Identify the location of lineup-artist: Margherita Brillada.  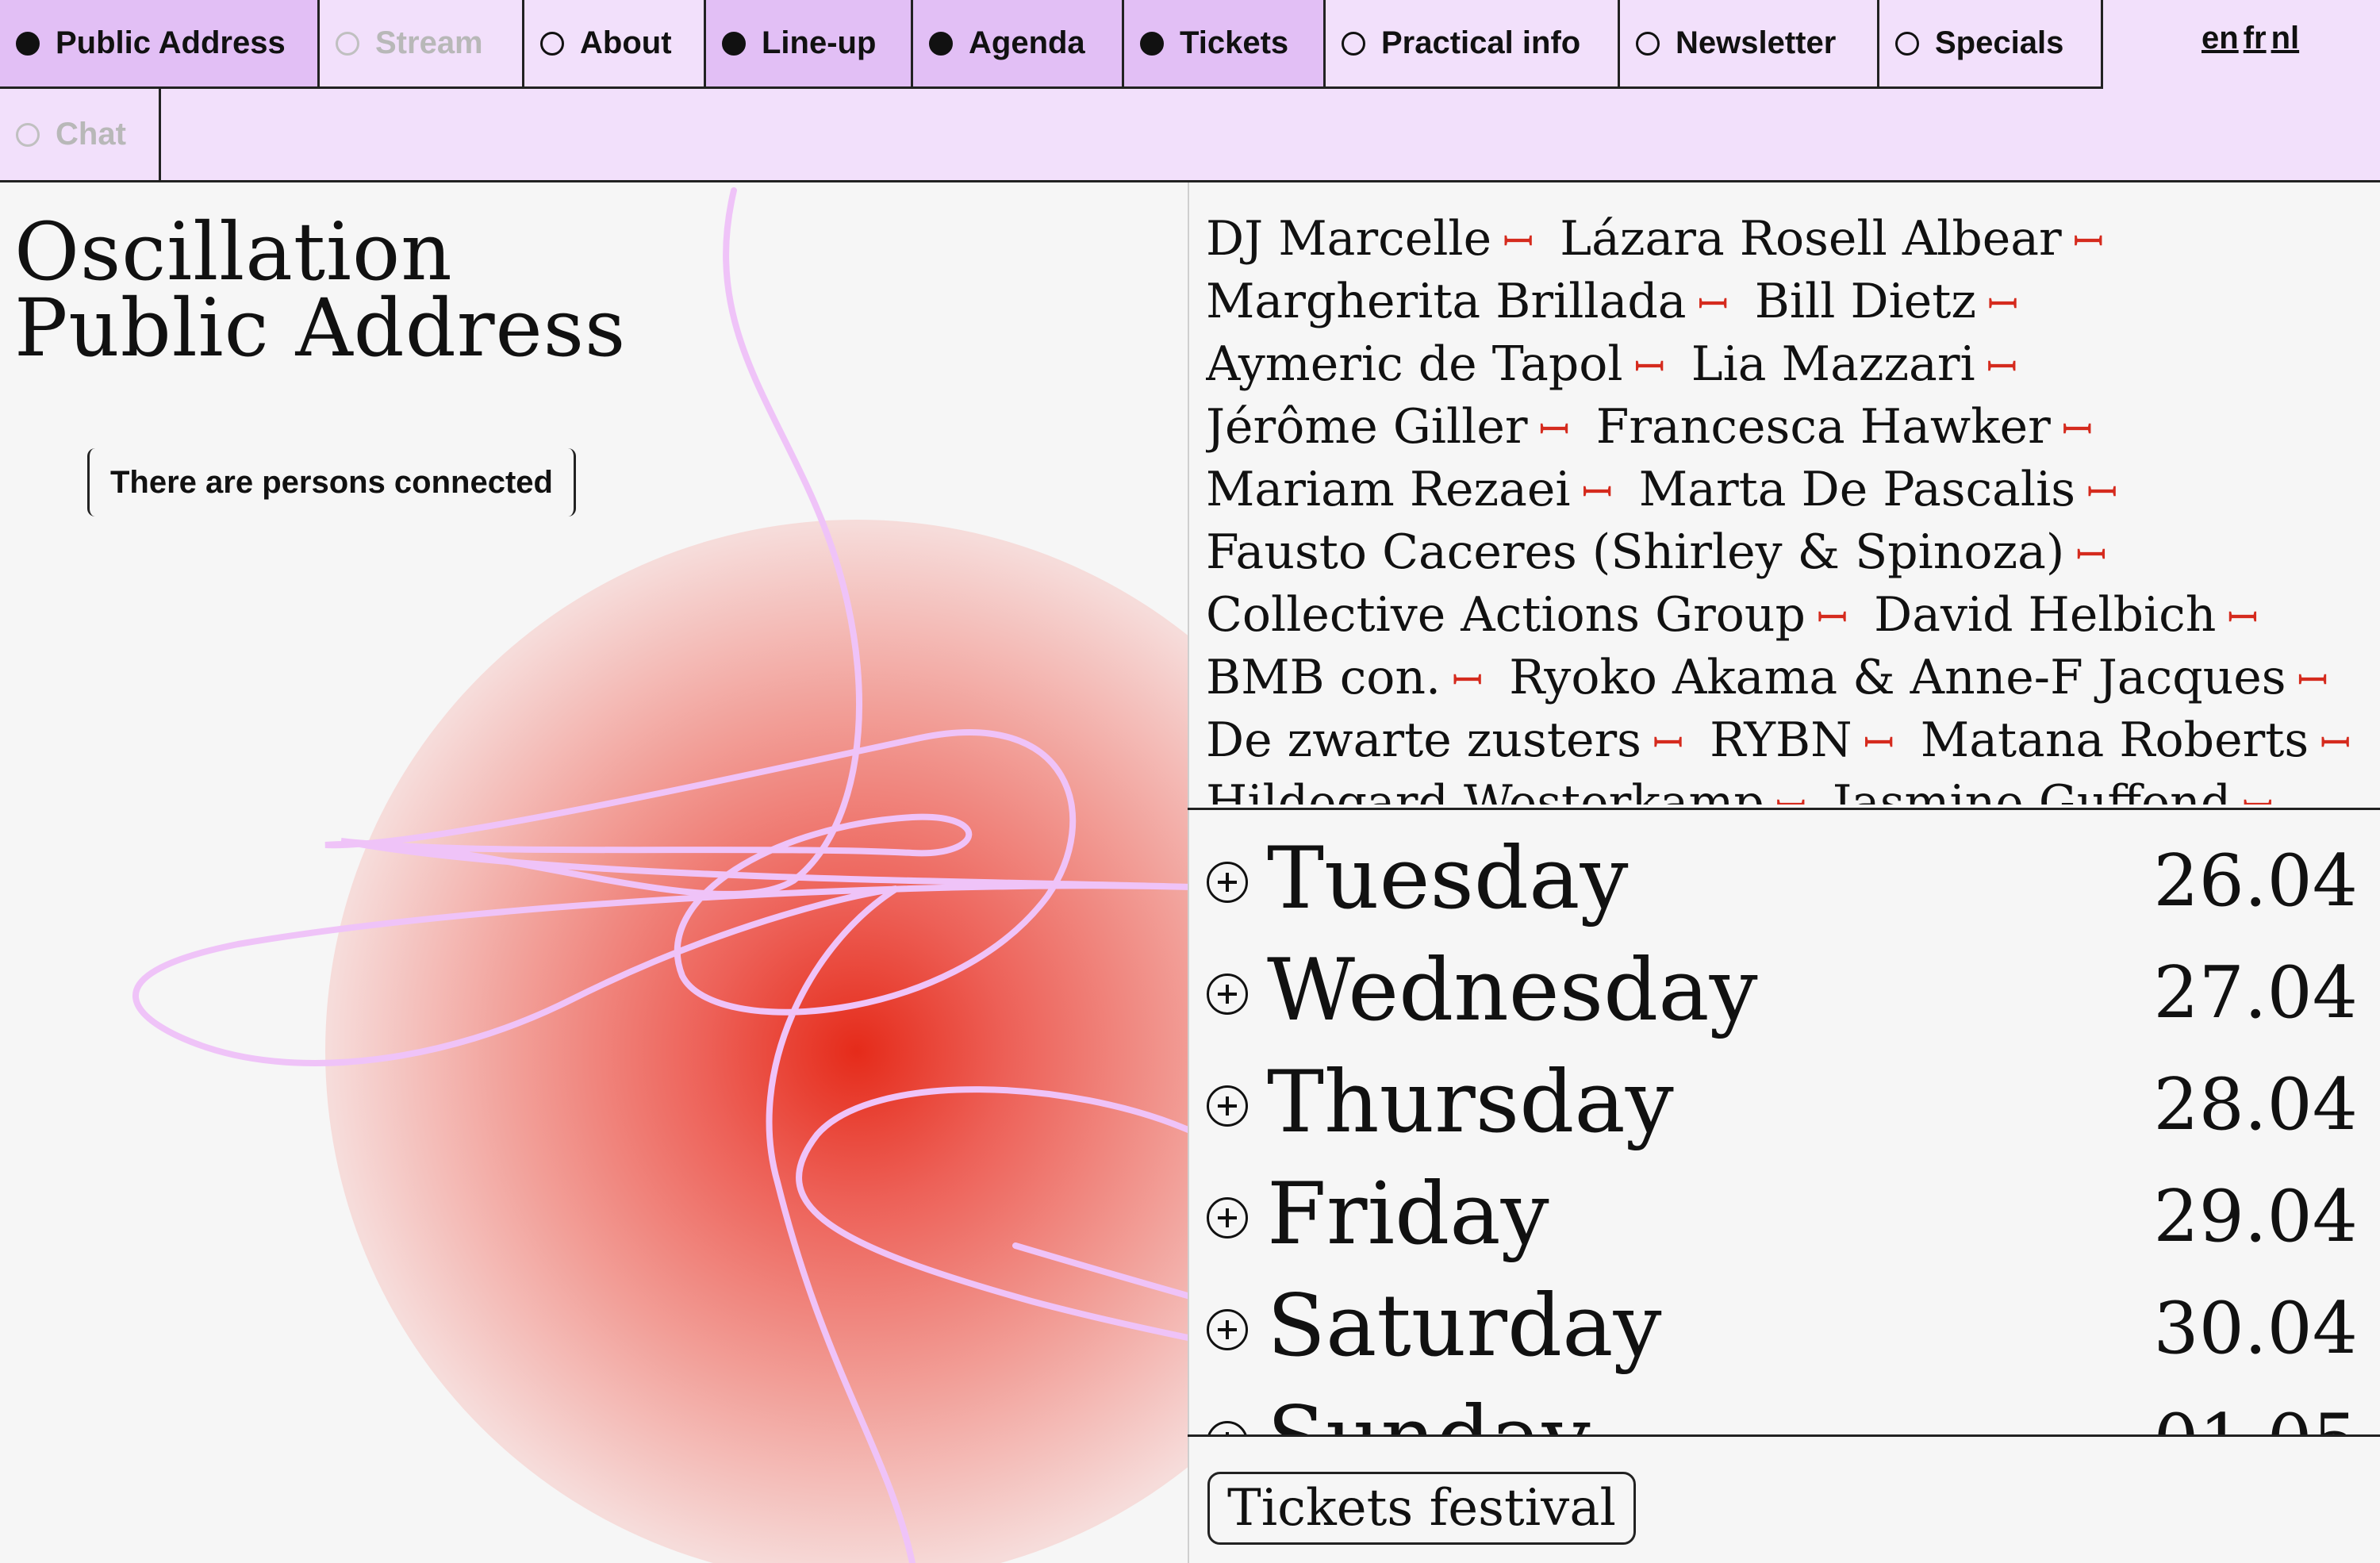
(1446, 301).